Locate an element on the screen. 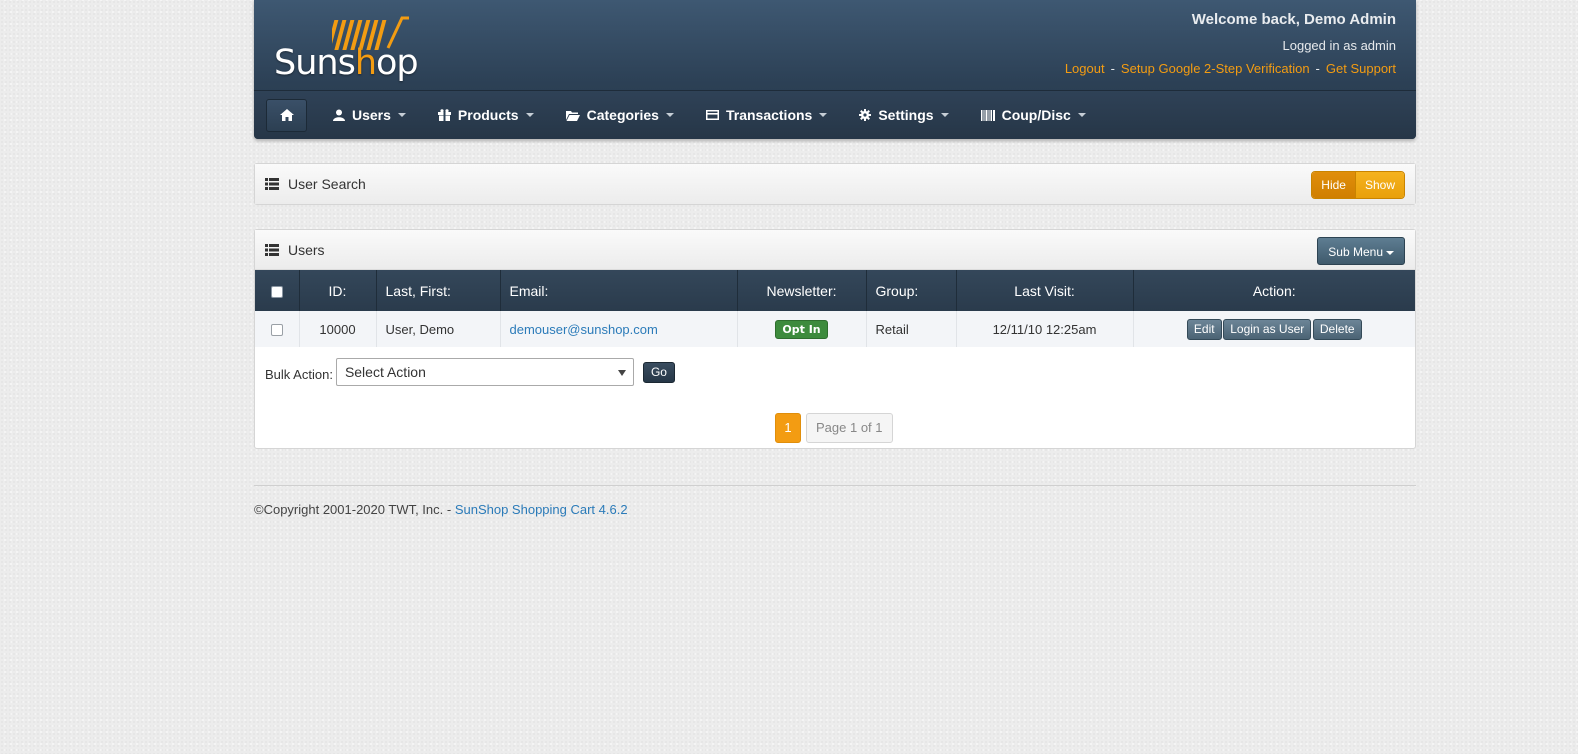  action-cell: Edit Login as User Delete is located at coordinates (1274, 329).